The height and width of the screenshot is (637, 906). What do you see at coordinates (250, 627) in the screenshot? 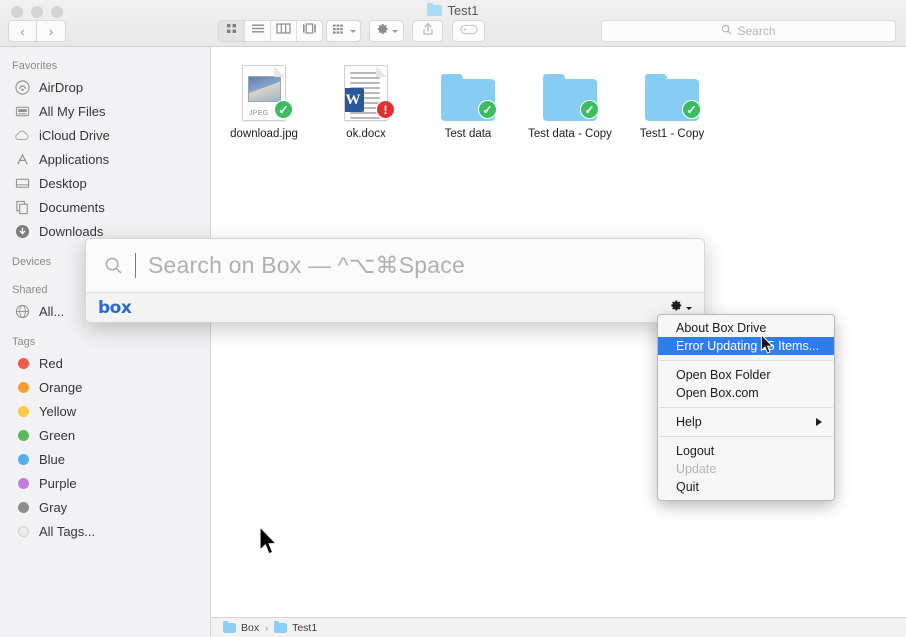
I see `breadcrumb-label: Box` at bounding box center [250, 627].